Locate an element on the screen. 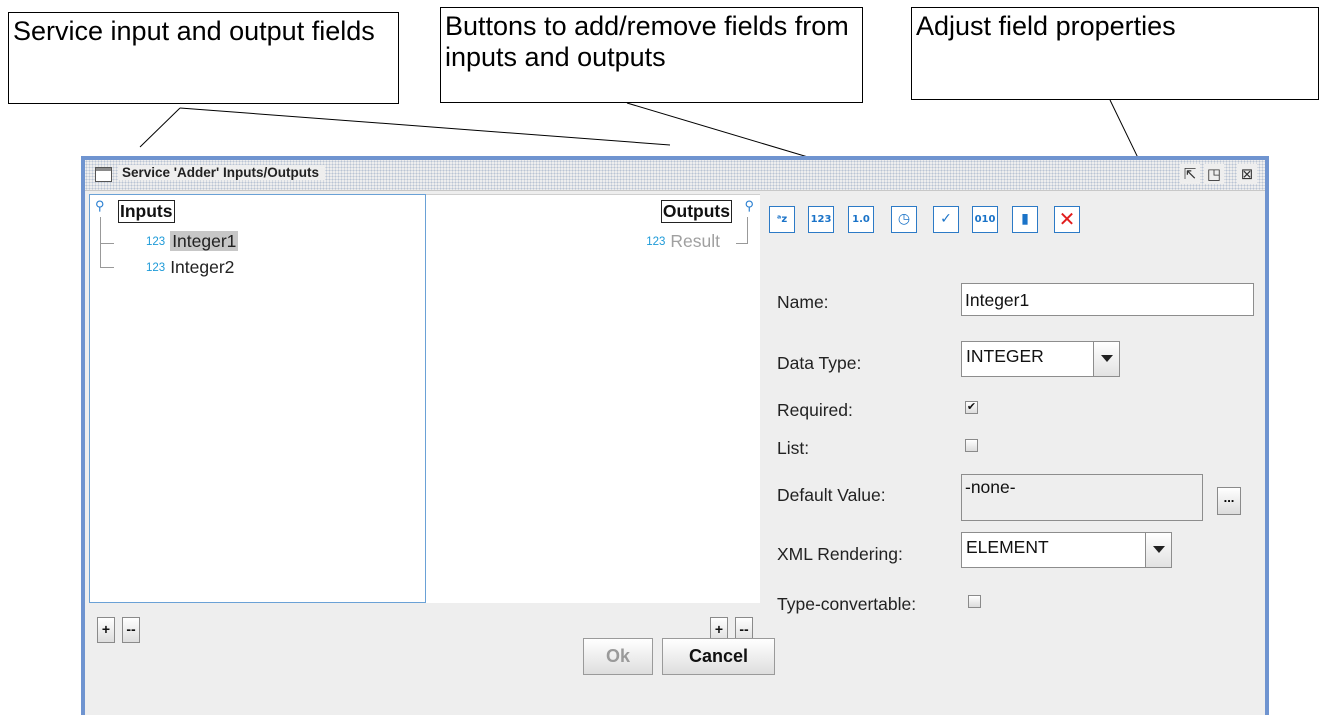 Image resolution: width=1329 pixels, height=715 pixels. default-value-label: Default Value: is located at coordinates (831, 495).